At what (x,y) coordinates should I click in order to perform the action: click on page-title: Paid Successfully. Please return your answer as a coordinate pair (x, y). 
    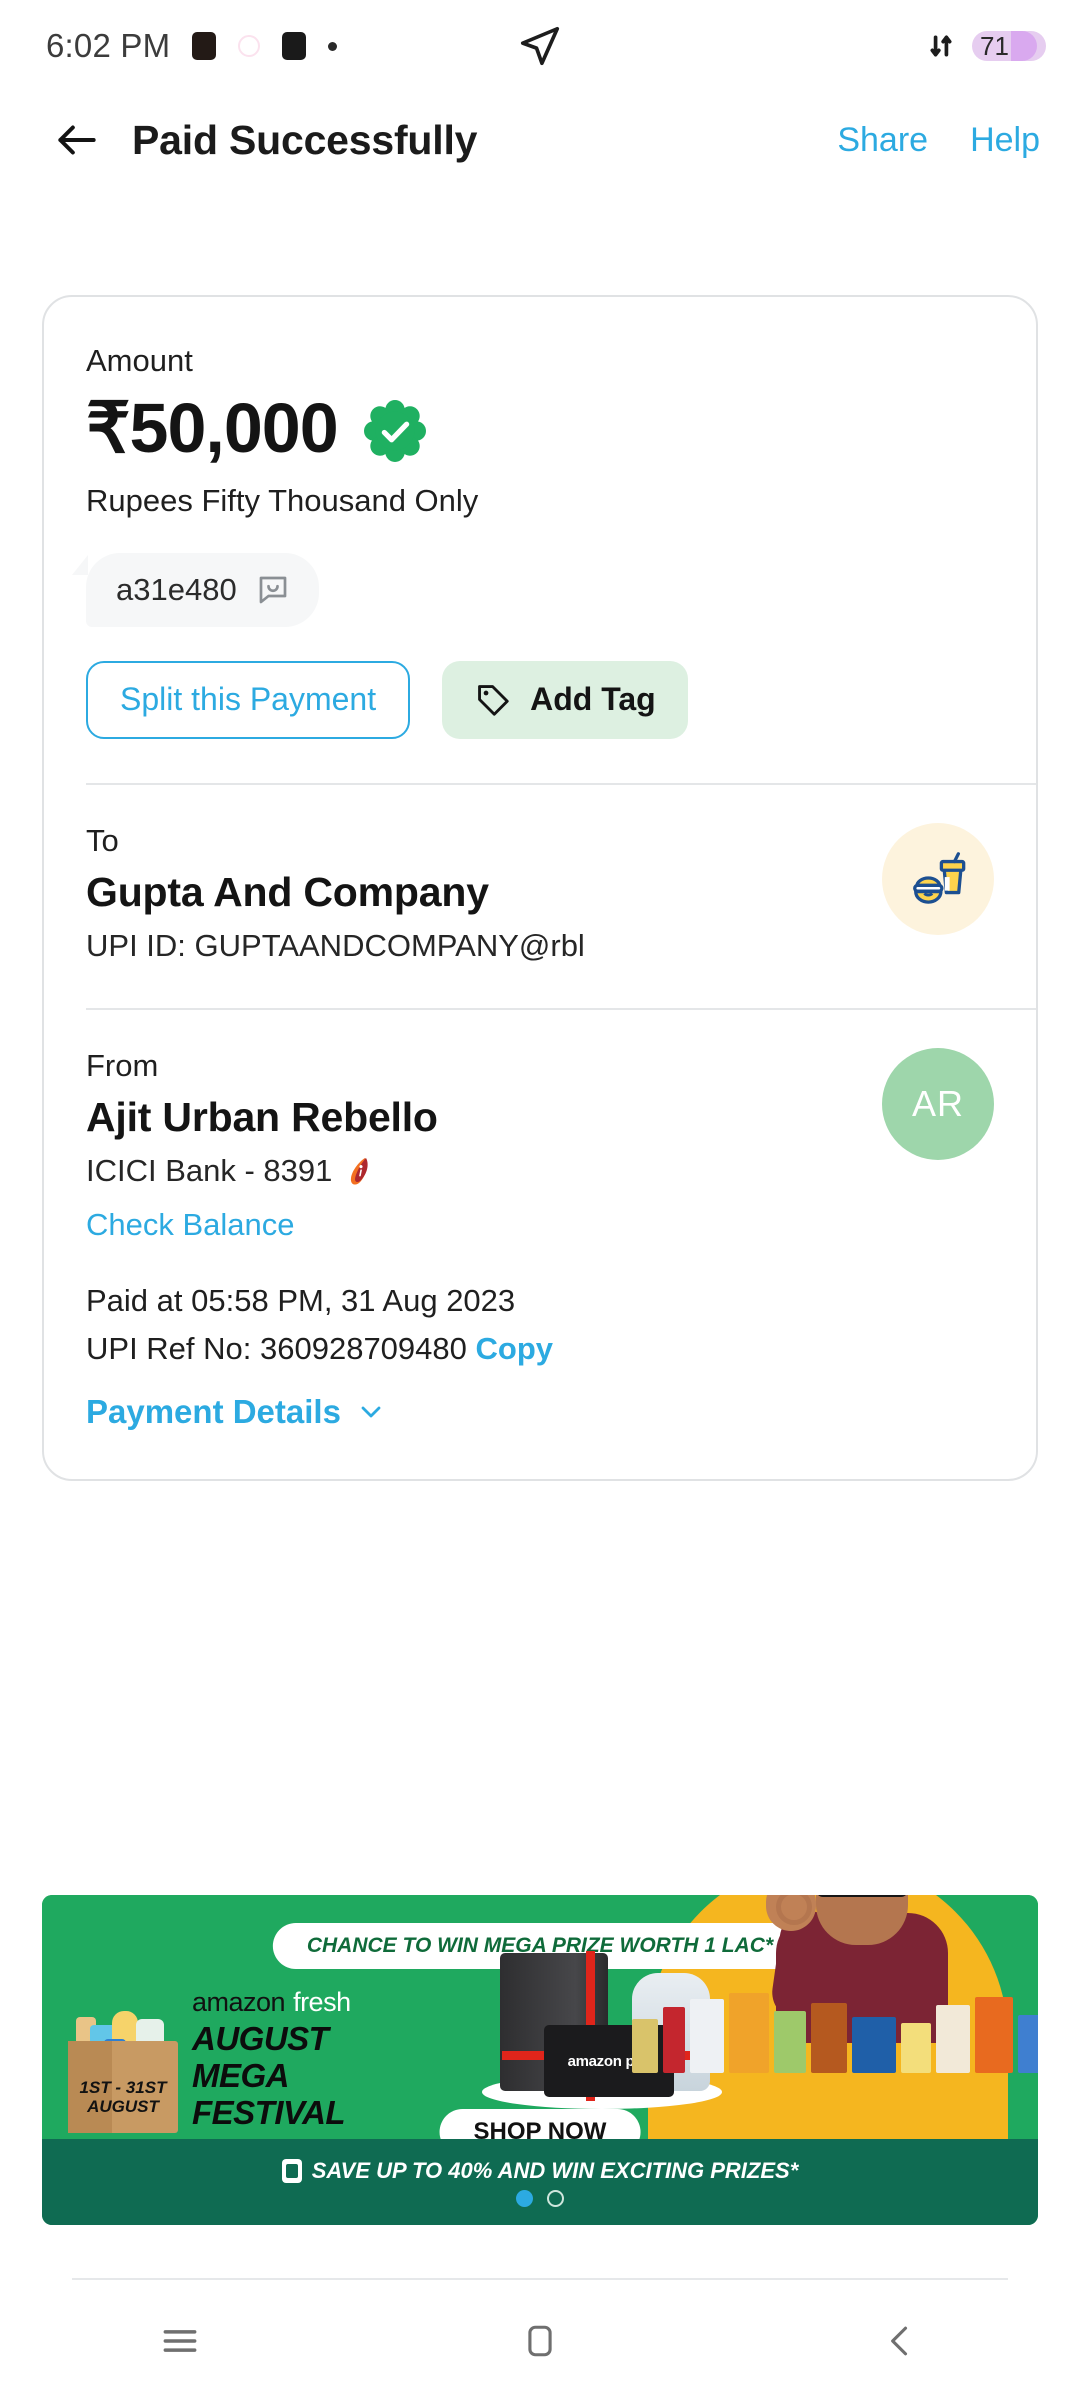
    Looking at the image, I should click on (305, 139).